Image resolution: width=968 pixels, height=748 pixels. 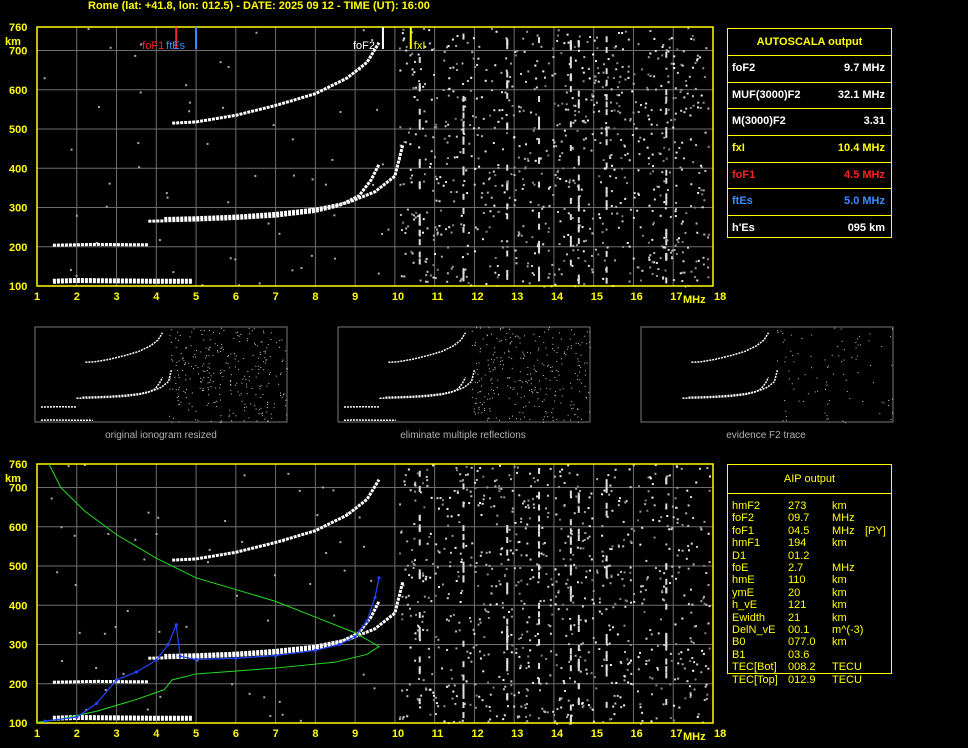 I want to click on trace-Es, so click(x=122, y=281).